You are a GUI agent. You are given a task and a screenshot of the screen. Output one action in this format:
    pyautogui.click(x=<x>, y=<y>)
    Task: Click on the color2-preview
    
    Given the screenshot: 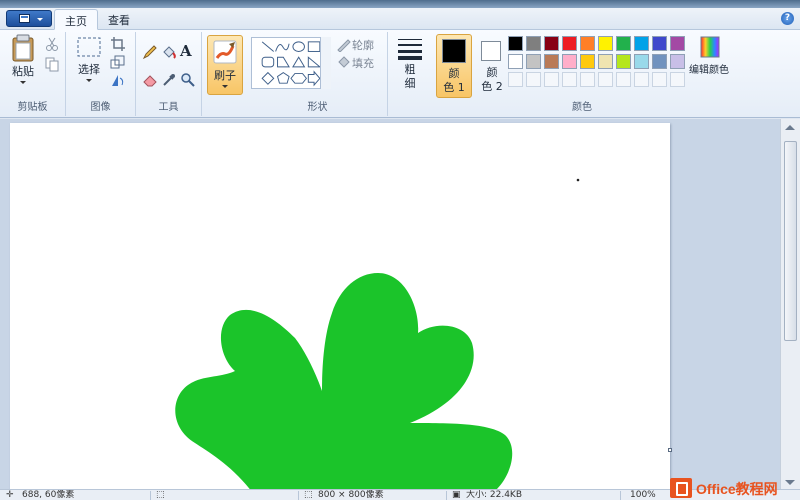 What is the action you would take?
    pyautogui.click(x=491, y=51)
    